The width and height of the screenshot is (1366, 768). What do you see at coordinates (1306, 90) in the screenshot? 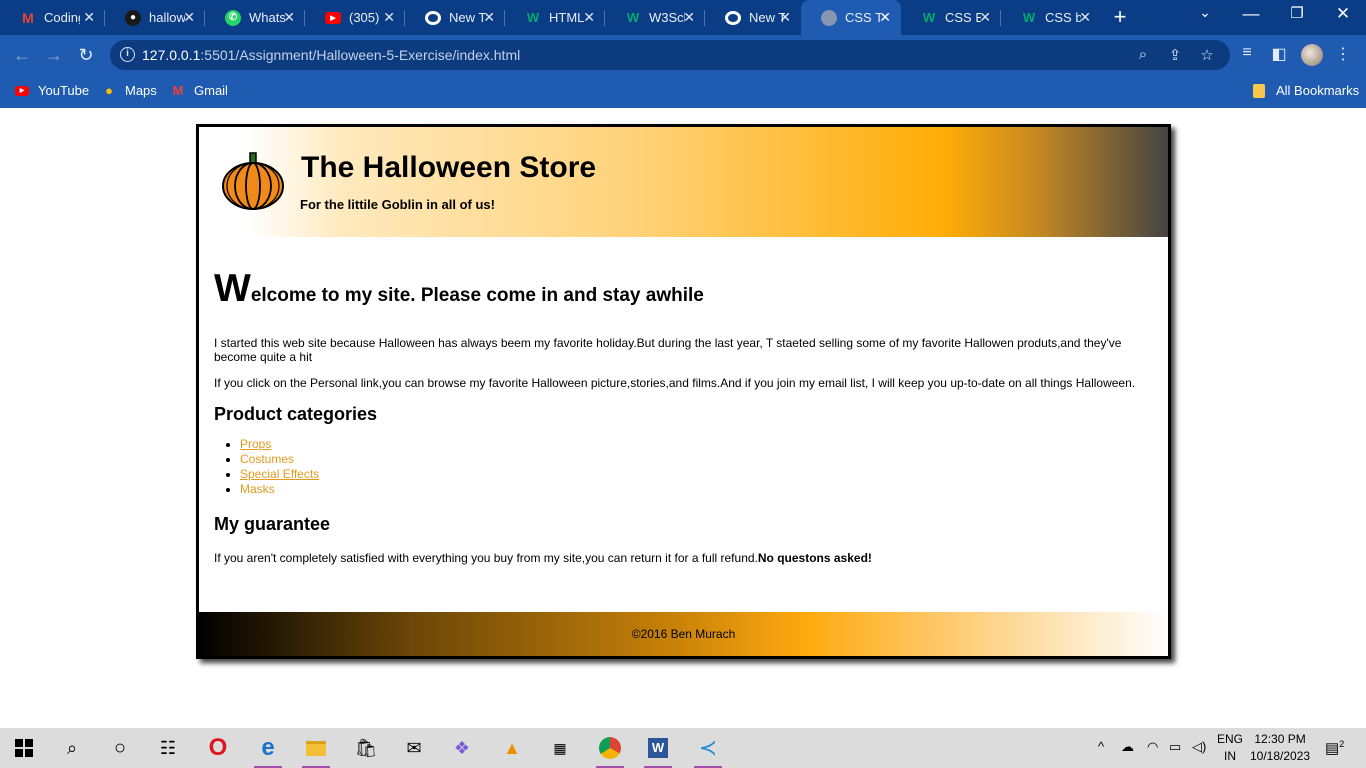
I see `all-bookmarks: All Bookmarks` at bounding box center [1306, 90].